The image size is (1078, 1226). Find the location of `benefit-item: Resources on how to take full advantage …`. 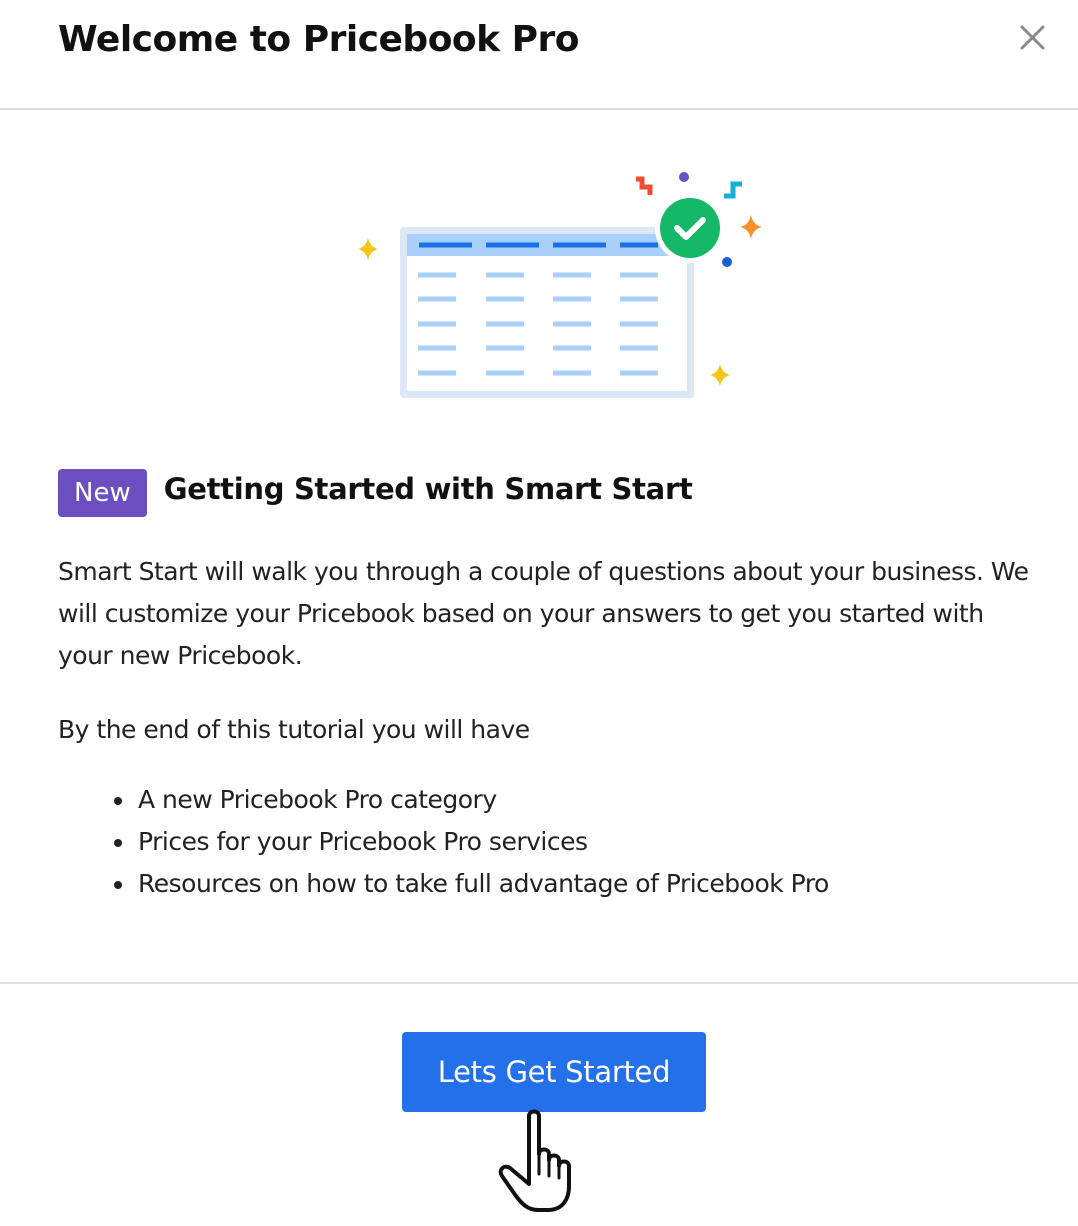

benefit-item: Resources on how to take full advantage … is located at coordinates (471, 884).